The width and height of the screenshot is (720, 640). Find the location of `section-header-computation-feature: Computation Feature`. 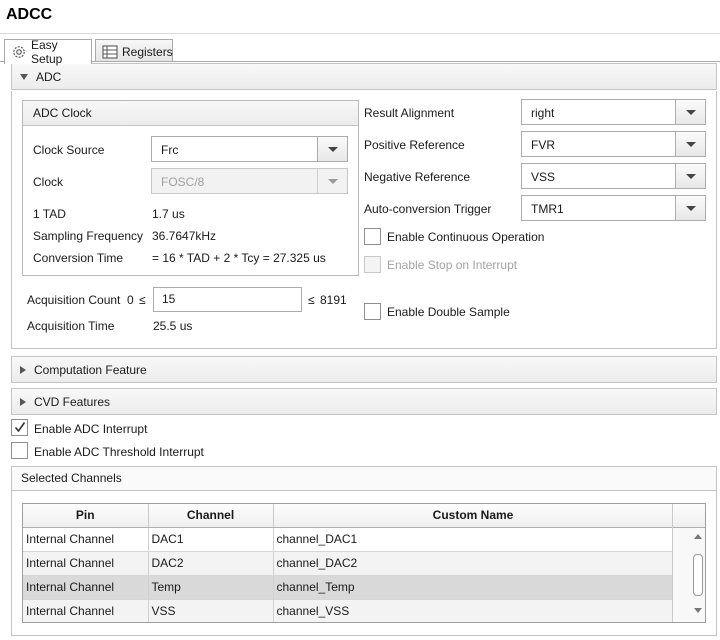

section-header-computation-feature: Computation Feature is located at coordinates (364, 369).